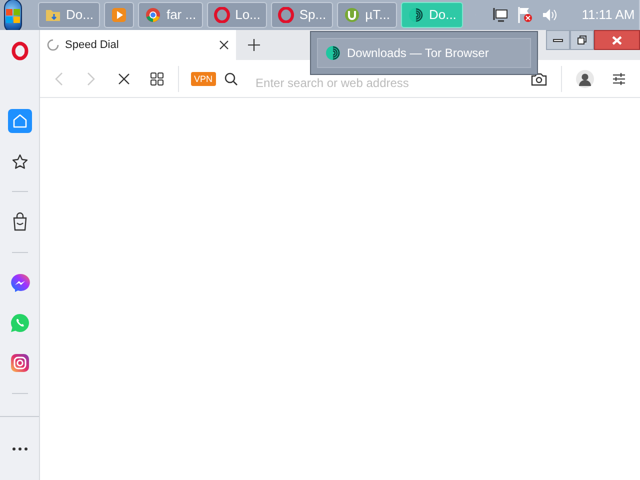 The height and width of the screenshot is (480, 640). I want to click on windows-logo-icon, so click(13, 16).